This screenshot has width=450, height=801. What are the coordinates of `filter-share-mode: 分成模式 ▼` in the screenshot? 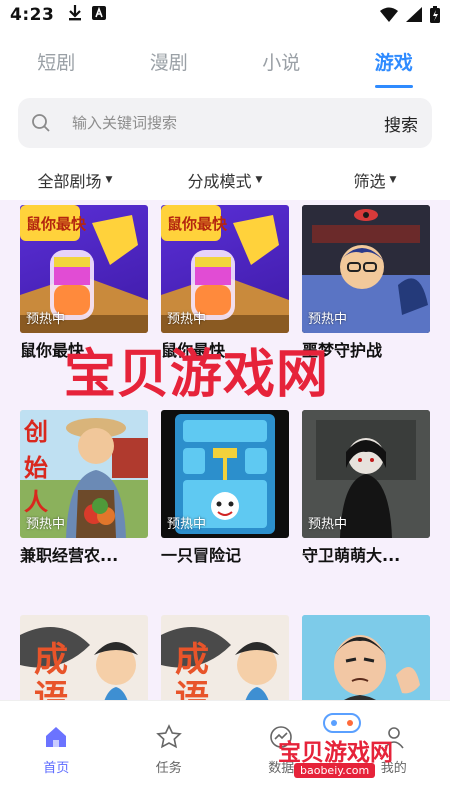 It's located at (225, 180).